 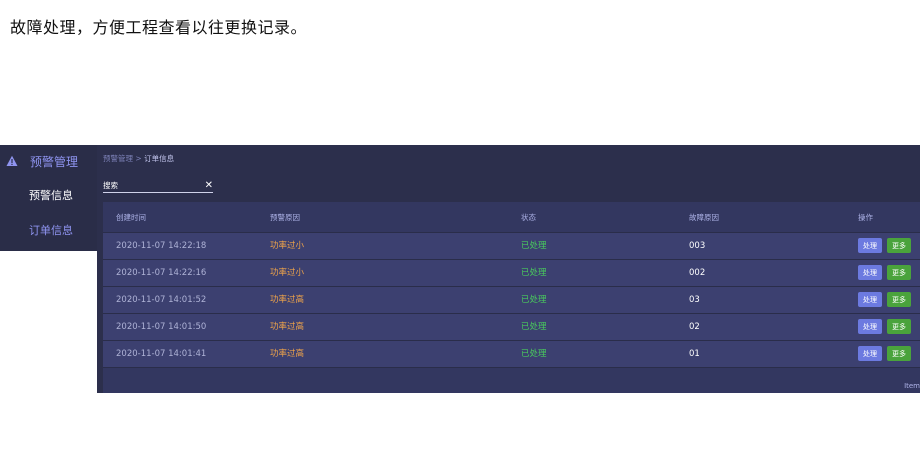 What do you see at coordinates (48, 194) in the screenshot?
I see `sidebar-item-warning-info: 预警信息` at bounding box center [48, 194].